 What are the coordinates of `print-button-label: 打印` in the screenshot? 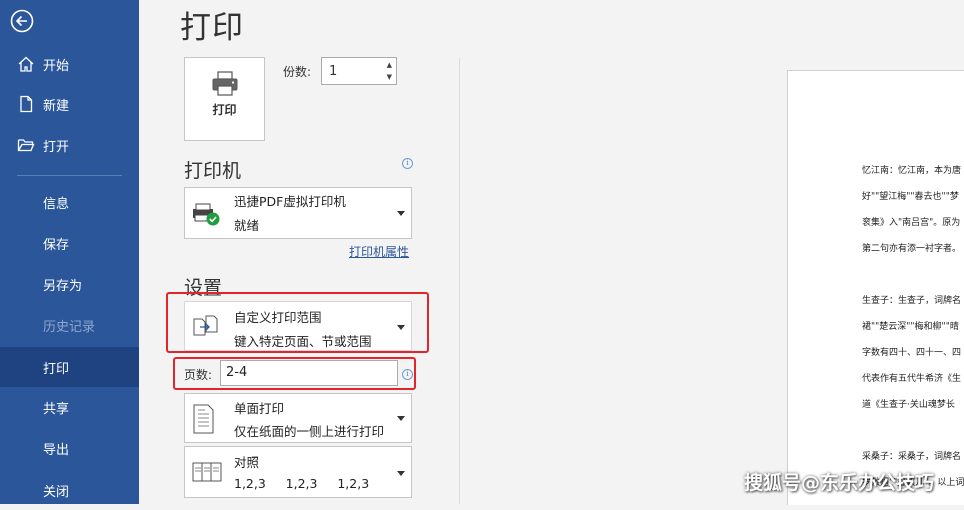 It's located at (224, 110).